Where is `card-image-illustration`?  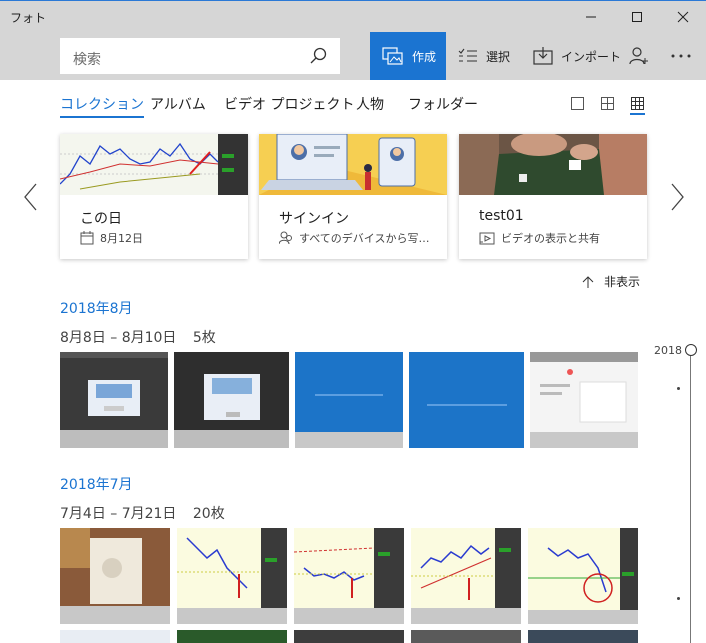
card-image-illustration is located at coordinates (353, 164).